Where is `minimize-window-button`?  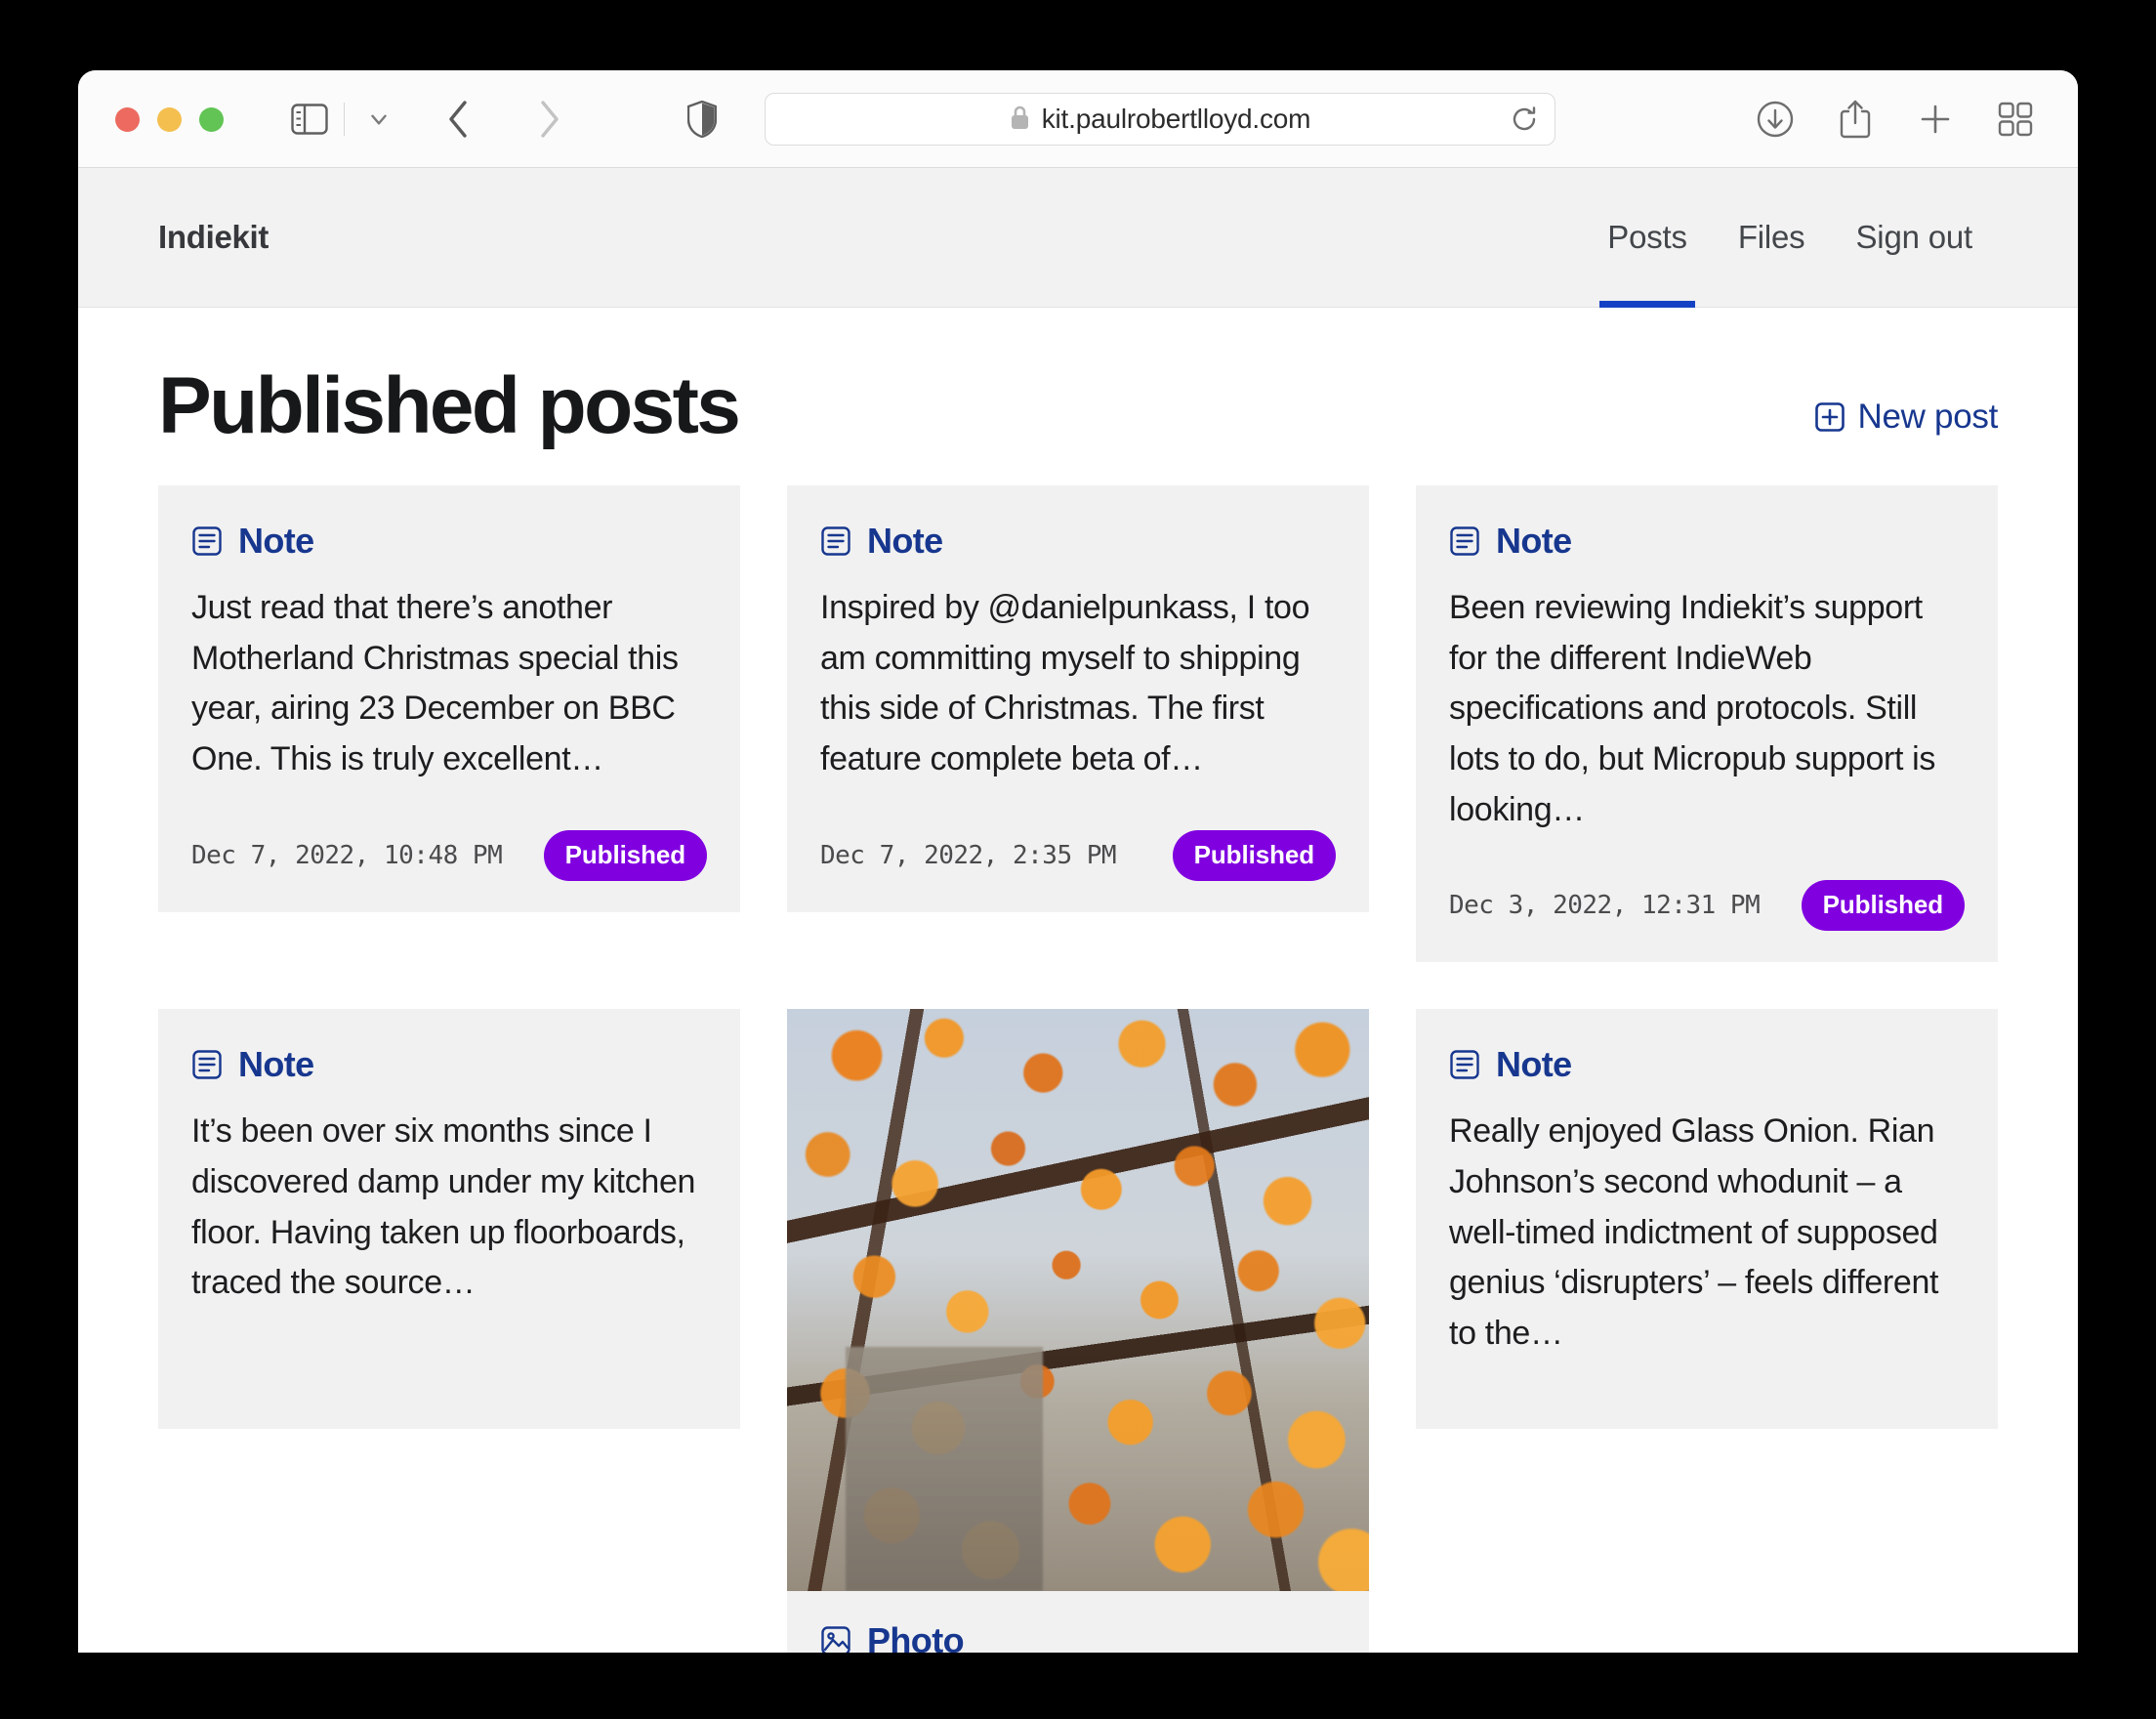
minimize-window-button is located at coordinates (170, 119).